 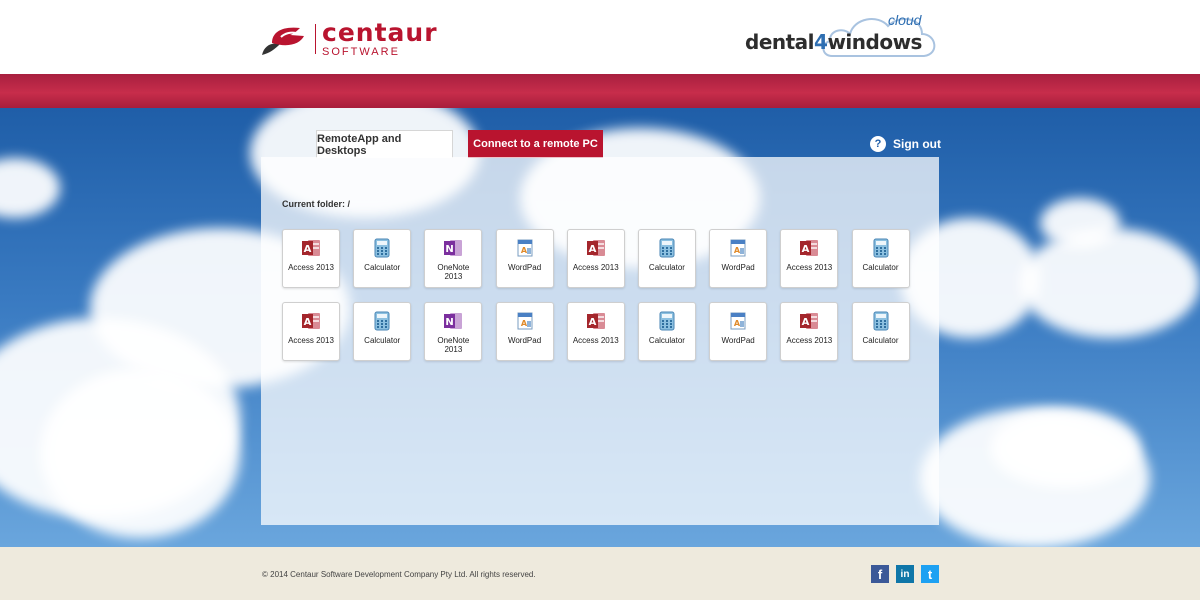 I want to click on dental4windows-logo: cloud dental4windows, so click(x=842, y=36).